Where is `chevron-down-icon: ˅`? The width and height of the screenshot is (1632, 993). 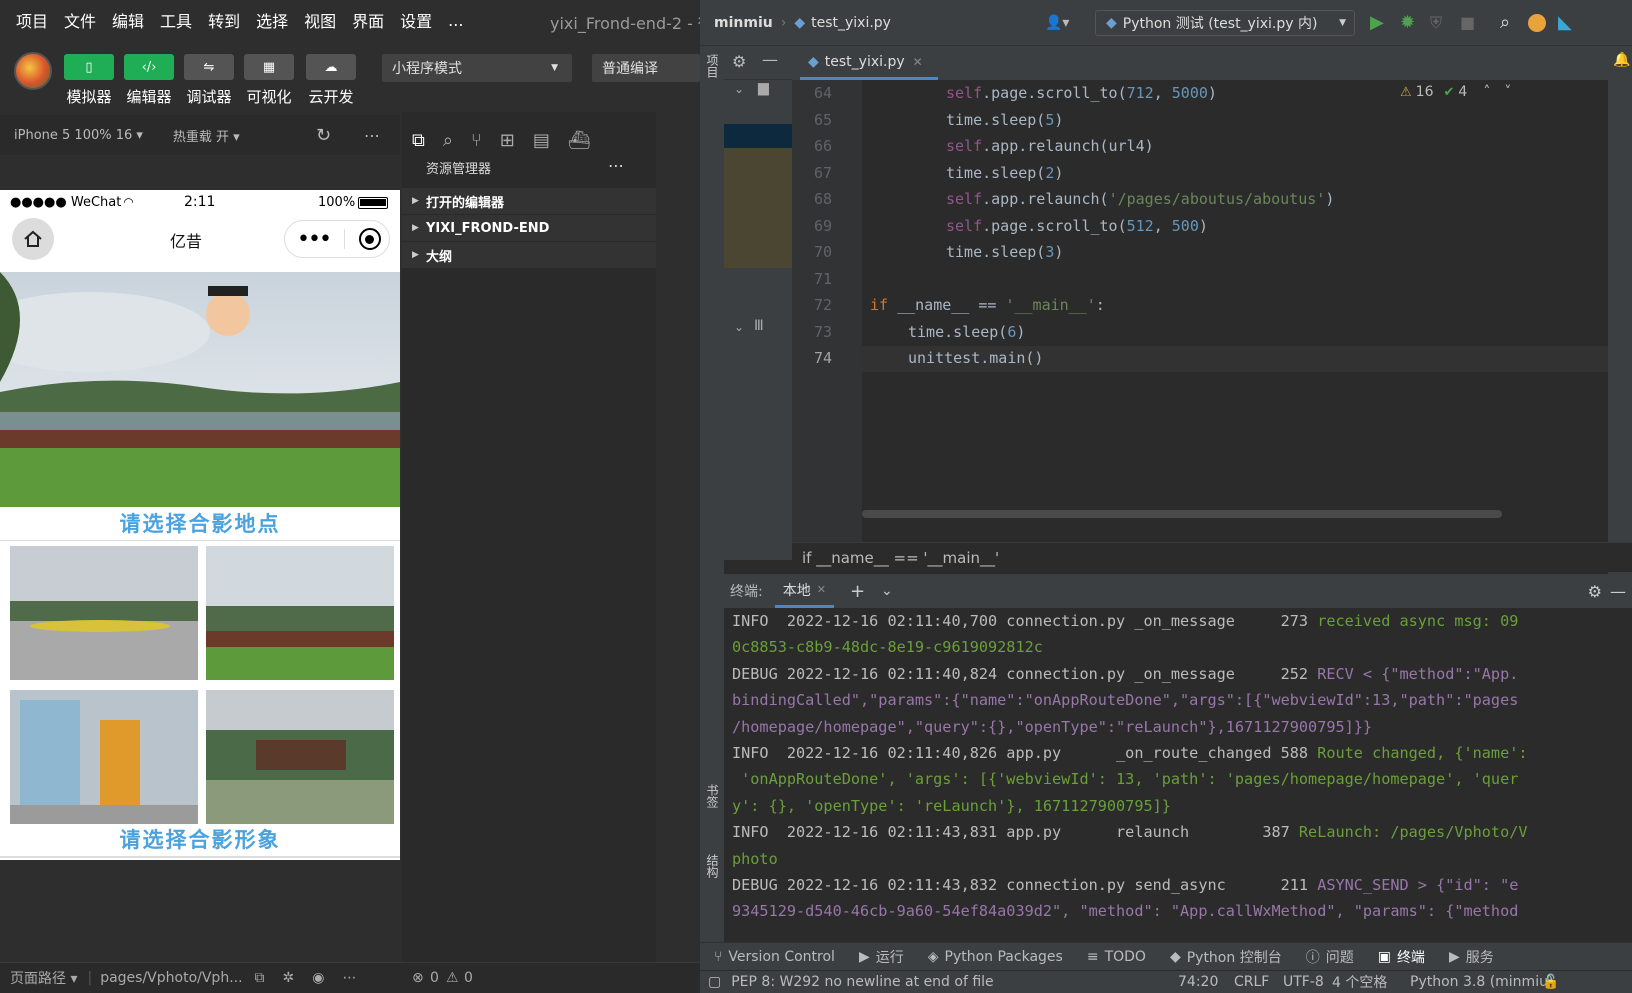
chevron-down-icon: ˅ is located at coordinates (1507, 92).